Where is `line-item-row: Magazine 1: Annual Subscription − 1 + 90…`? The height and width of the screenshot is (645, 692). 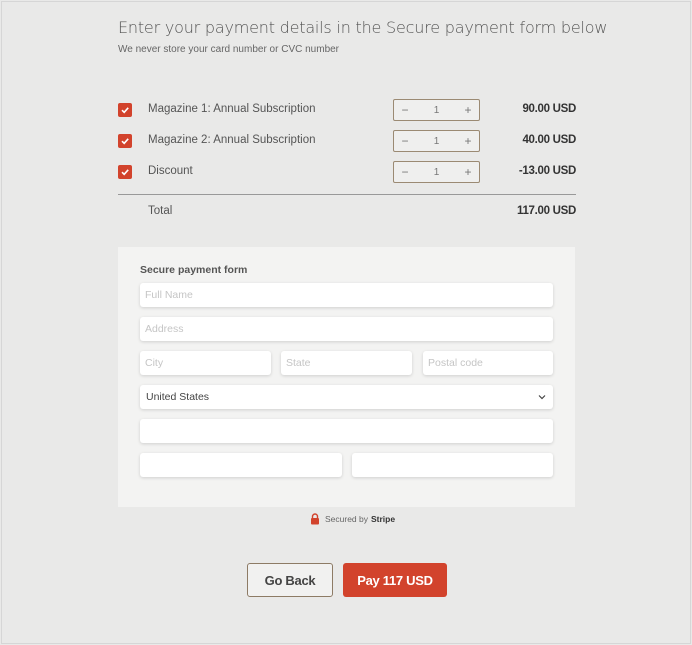 line-item-row: Magazine 1: Annual Subscription − 1 + 90… is located at coordinates (347, 111).